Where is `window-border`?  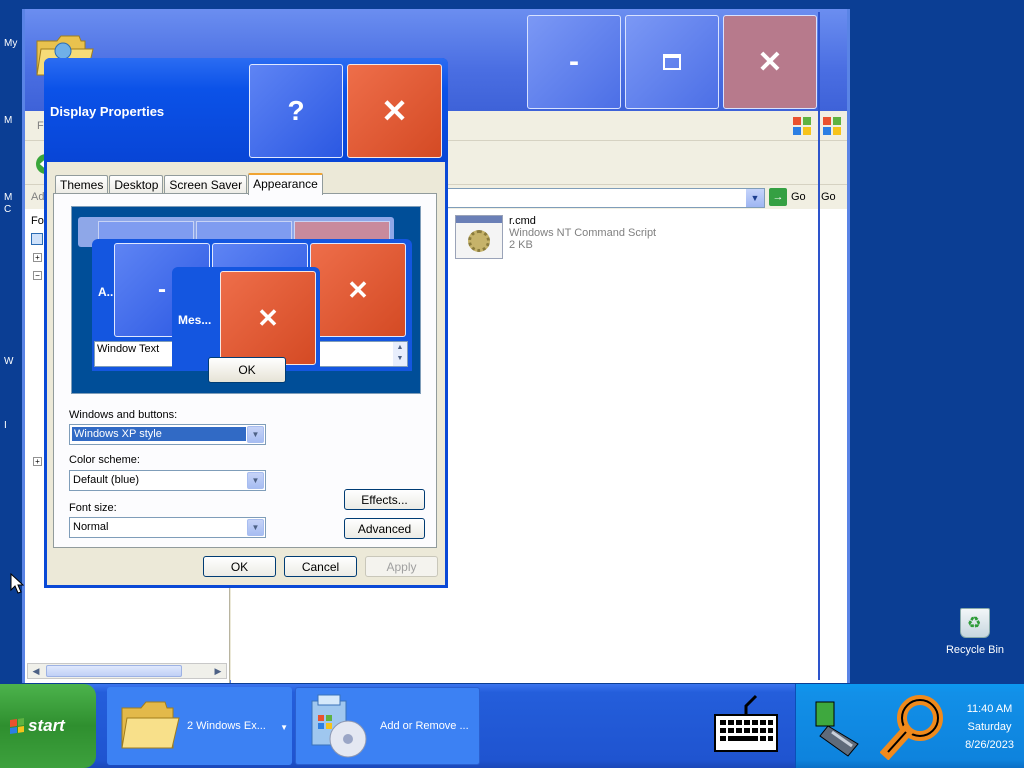
window-border is located at coordinates (819, 346).